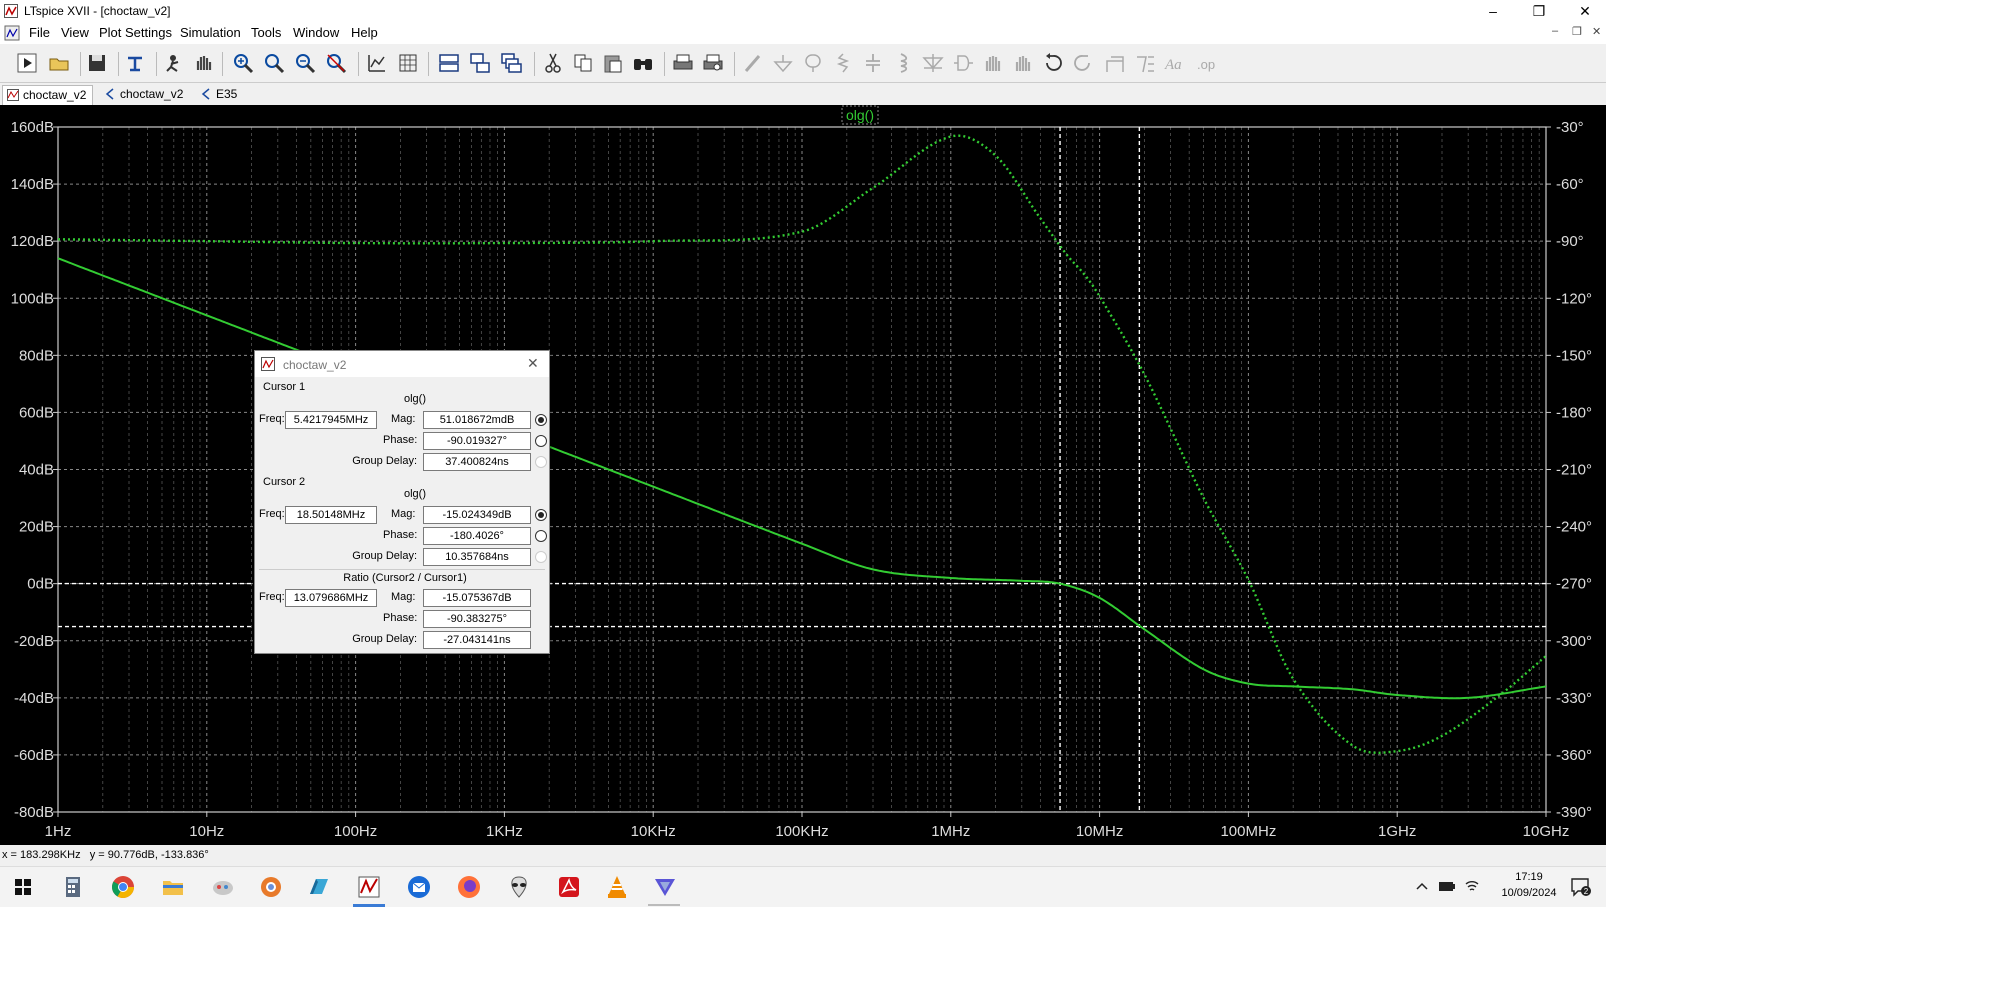 The height and width of the screenshot is (1000, 2000). What do you see at coordinates (1574, 755) in the screenshot?
I see `y2-tick-label: -360°` at bounding box center [1574, 755].